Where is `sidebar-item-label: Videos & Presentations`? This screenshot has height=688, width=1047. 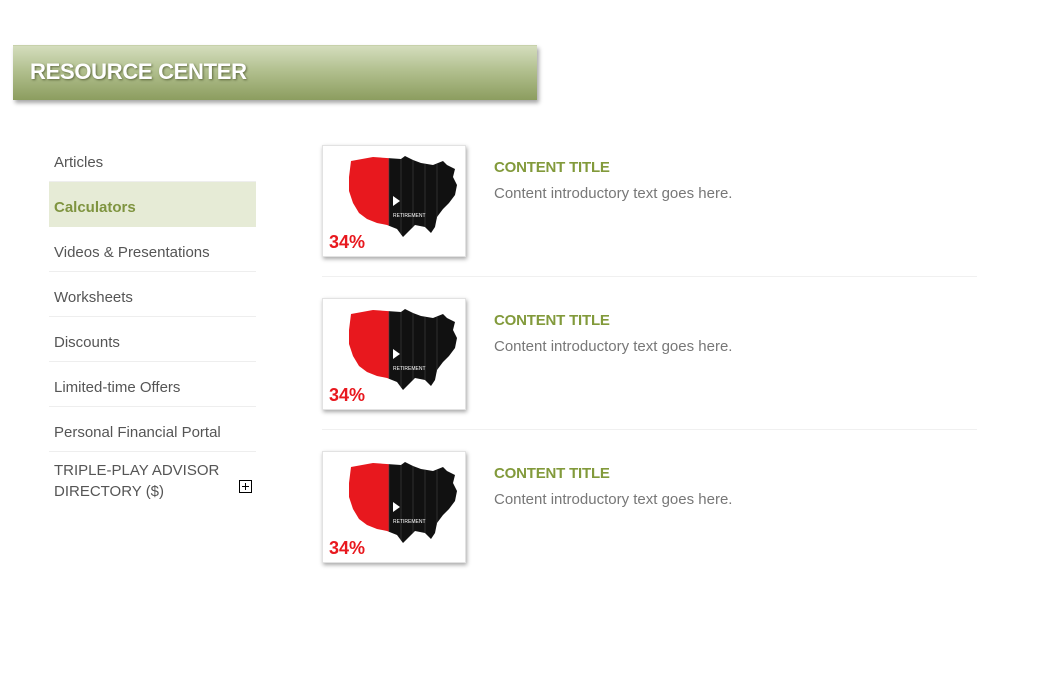 sidebar-item-label: Videos & Presentations is located at coordinates (132, 252).